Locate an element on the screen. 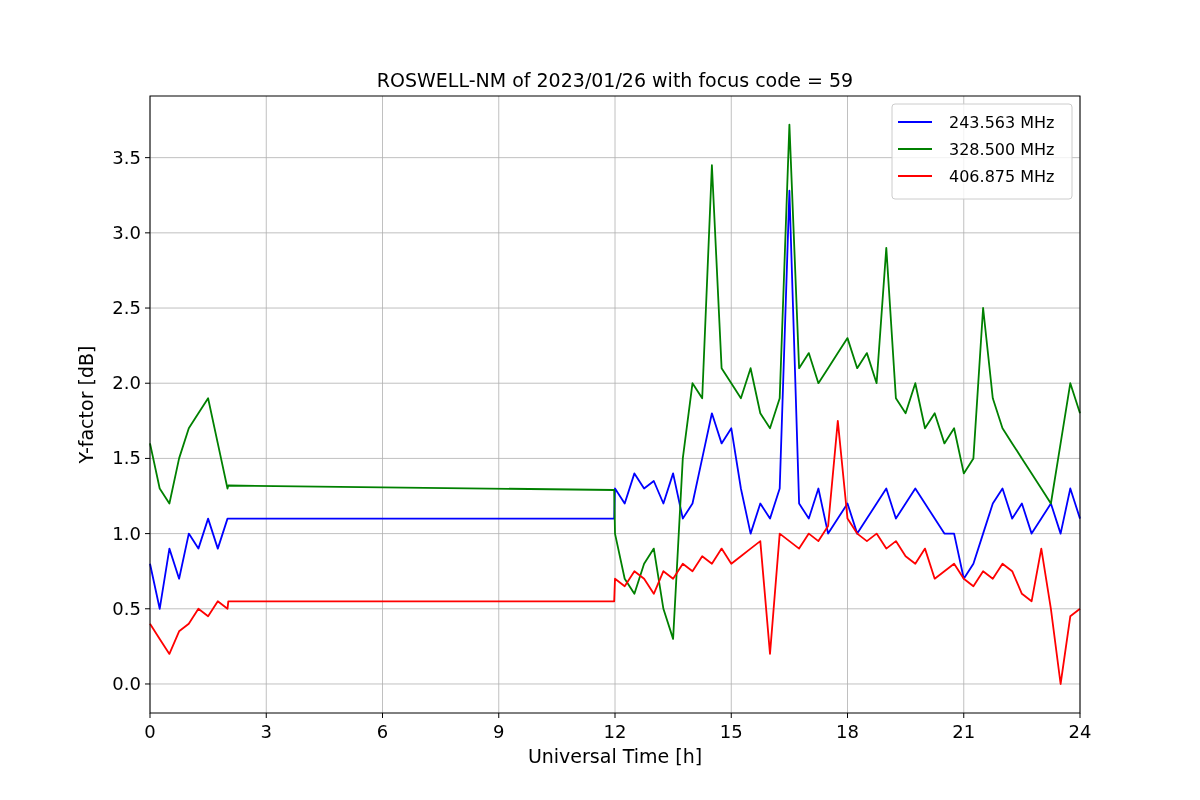 The width and height of the screenshot is (1200, 800). x-tick-label: 3 is located at coordinates (266, 731).